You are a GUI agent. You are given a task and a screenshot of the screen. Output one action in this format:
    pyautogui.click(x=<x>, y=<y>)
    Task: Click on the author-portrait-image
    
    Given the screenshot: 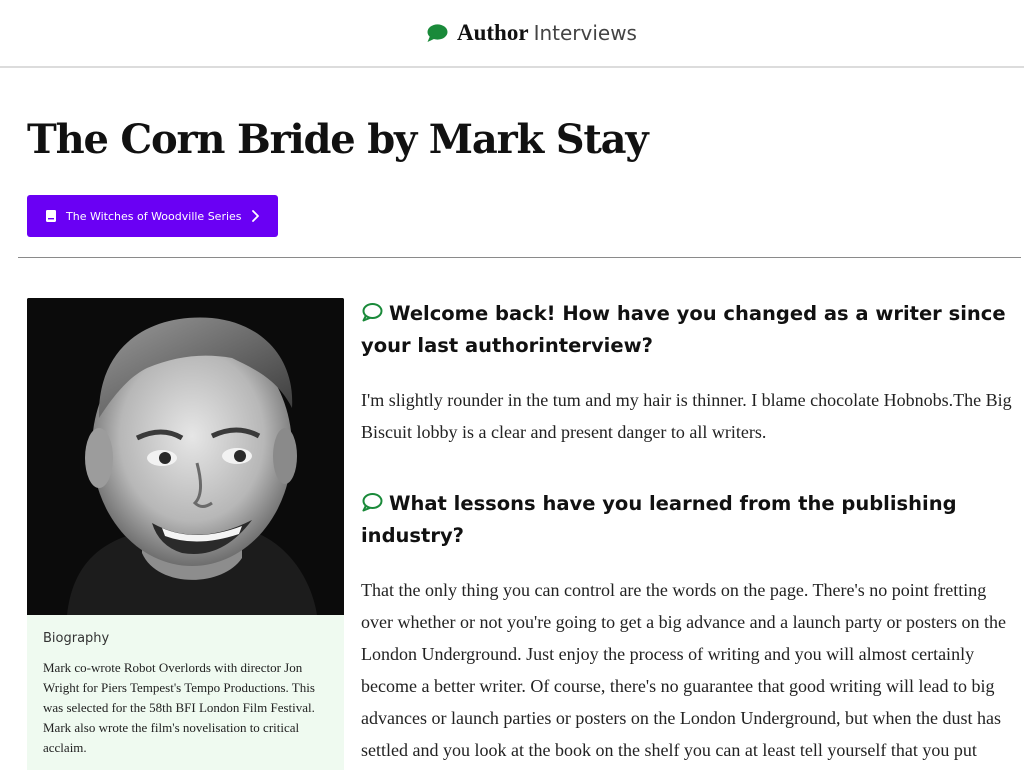 What is the action you would take?
    pyautogui.click(x=185, y=456)
    